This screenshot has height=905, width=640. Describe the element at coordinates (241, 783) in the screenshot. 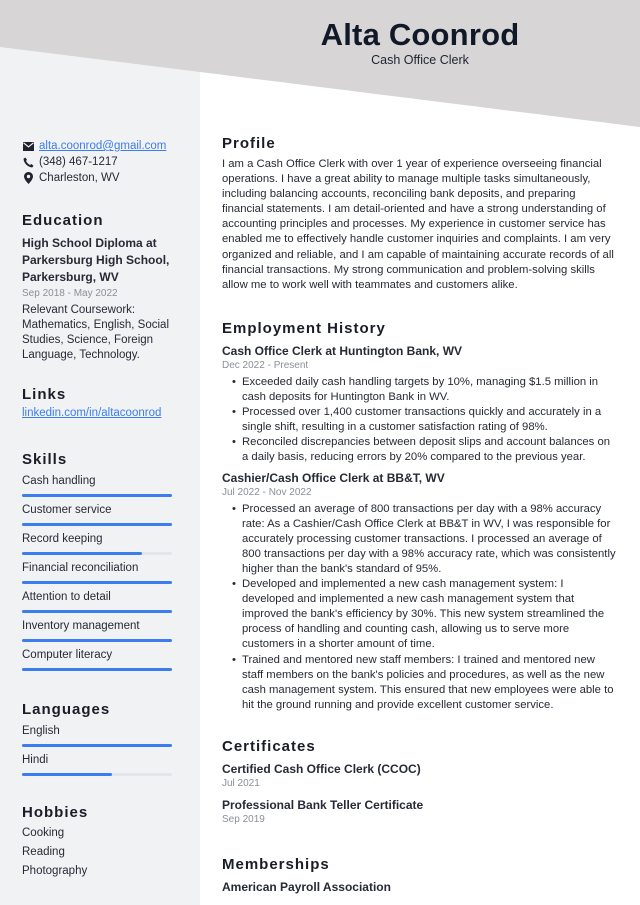

I see `certificate-date: Jul 2021` at that location.